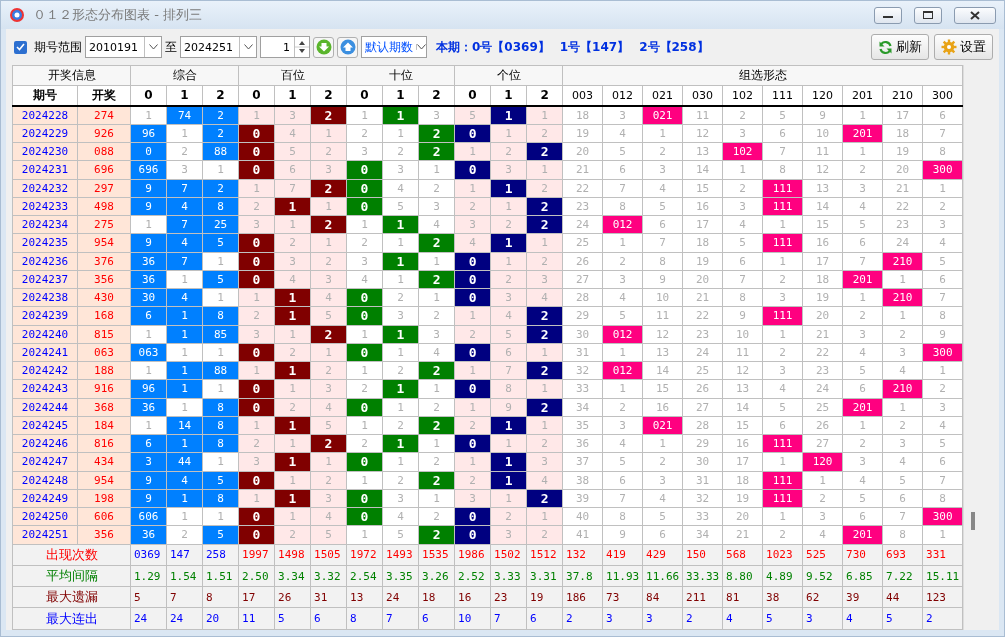 This screenshot has height=637, width=1005. Describe the element at coordinates (323, 47) in the screenshot. I see `move-down-button` at that location.